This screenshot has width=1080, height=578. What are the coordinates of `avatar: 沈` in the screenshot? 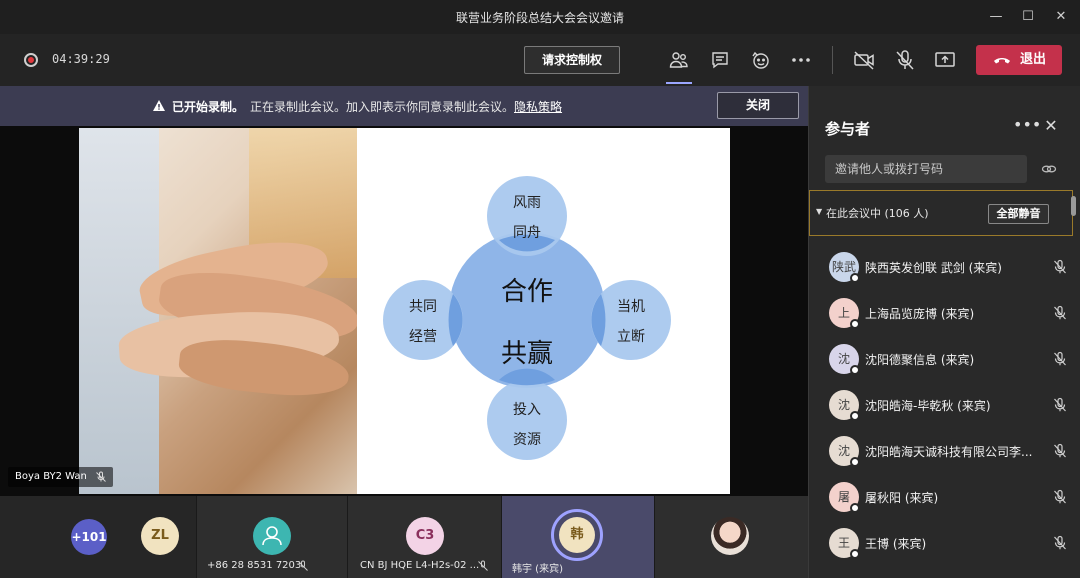 It's located at (844, 359).